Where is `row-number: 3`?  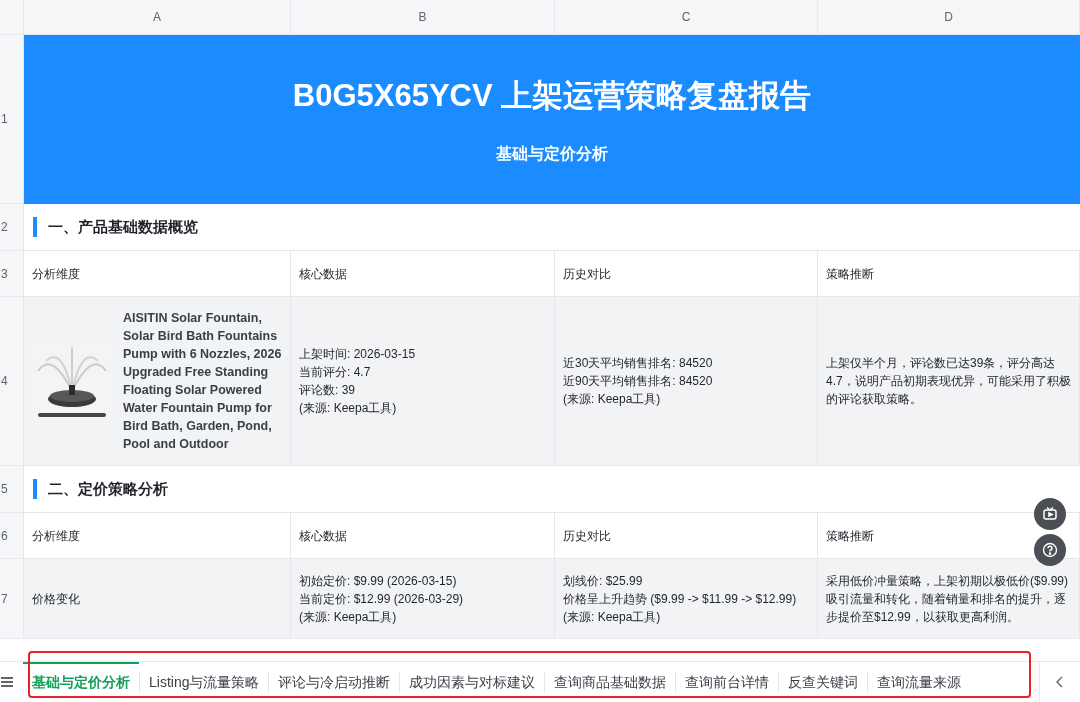 row-number: 3 is located at coordinates (12, 274).